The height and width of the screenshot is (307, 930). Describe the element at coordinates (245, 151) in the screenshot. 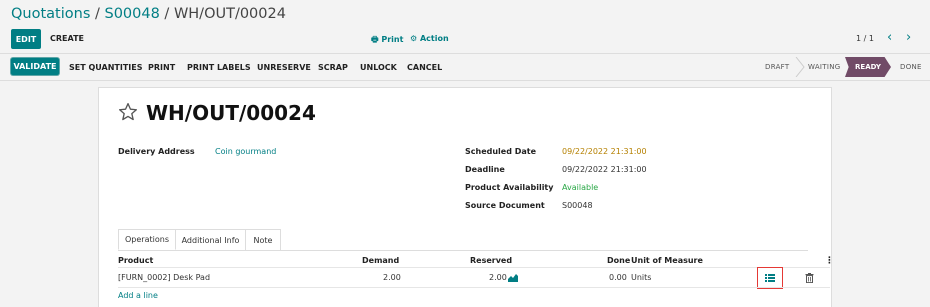

I see `delivery-address-link: Coin gourmand` at that location.